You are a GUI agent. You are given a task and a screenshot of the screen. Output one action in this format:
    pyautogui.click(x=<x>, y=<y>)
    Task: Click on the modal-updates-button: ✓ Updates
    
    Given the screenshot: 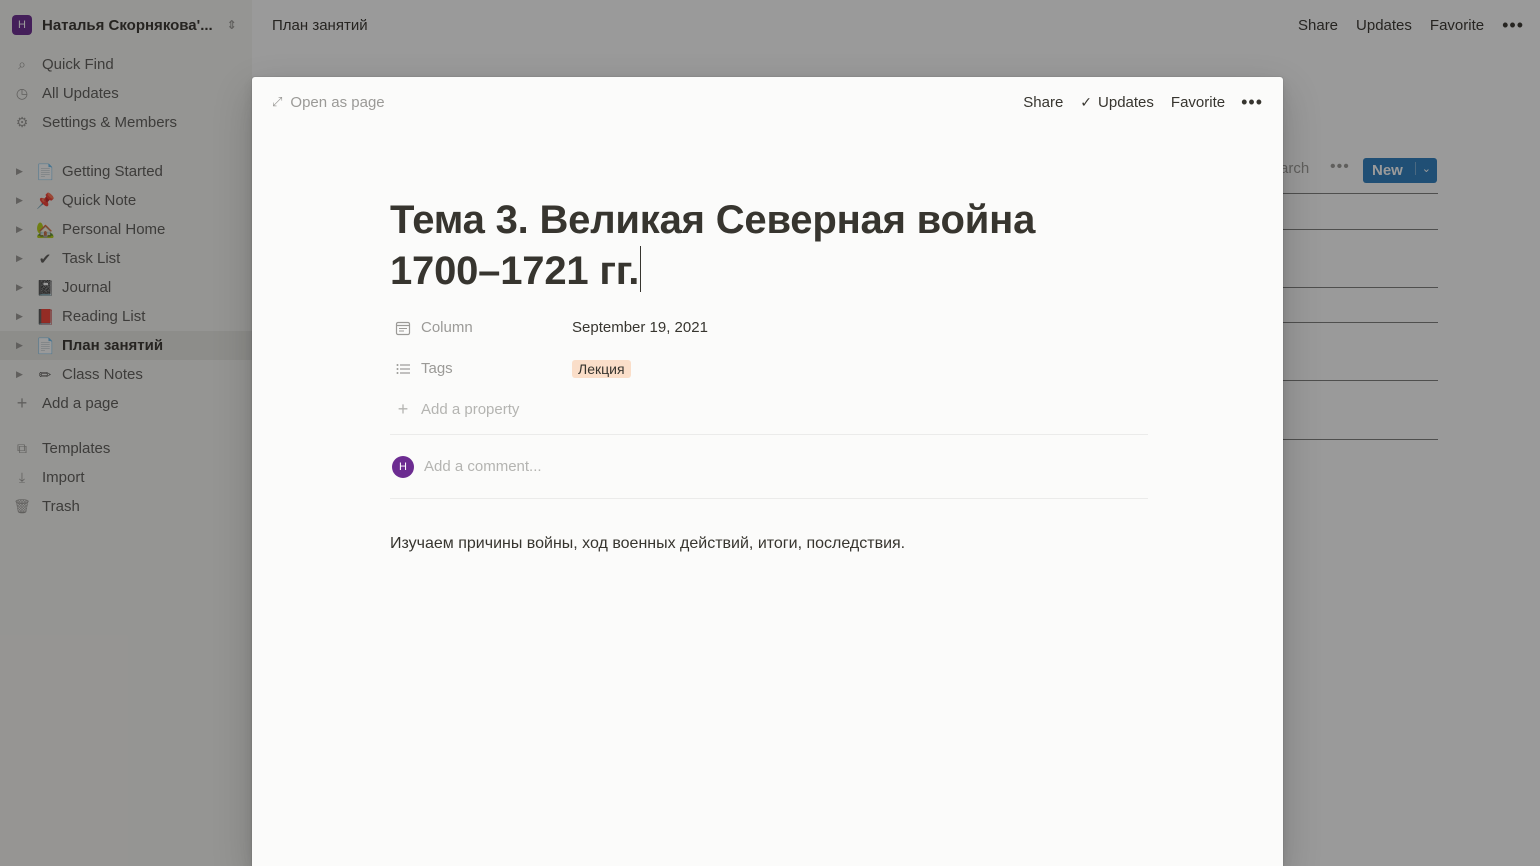 What is the action you would take?
    pyautogui.click(x=1117, y=102)
    